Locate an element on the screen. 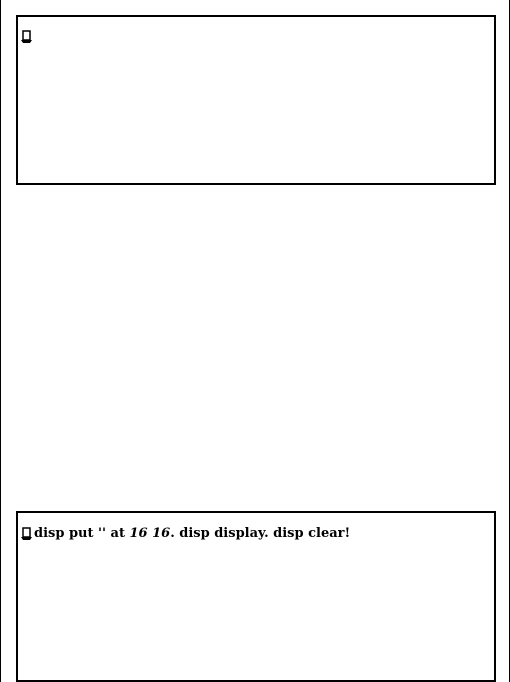 This screenshot has width=510, height=682. top-input-line is located at coordinates (27, 37).